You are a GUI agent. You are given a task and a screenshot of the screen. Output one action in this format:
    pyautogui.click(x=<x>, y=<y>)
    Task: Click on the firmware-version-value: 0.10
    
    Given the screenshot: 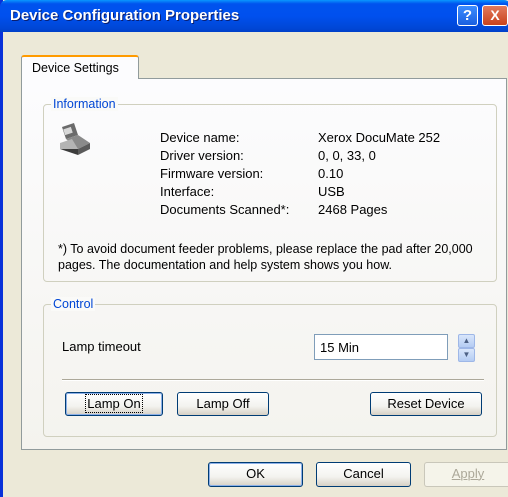 What is the action you would take?
    pyautogui.click(x=331, y=173)
    